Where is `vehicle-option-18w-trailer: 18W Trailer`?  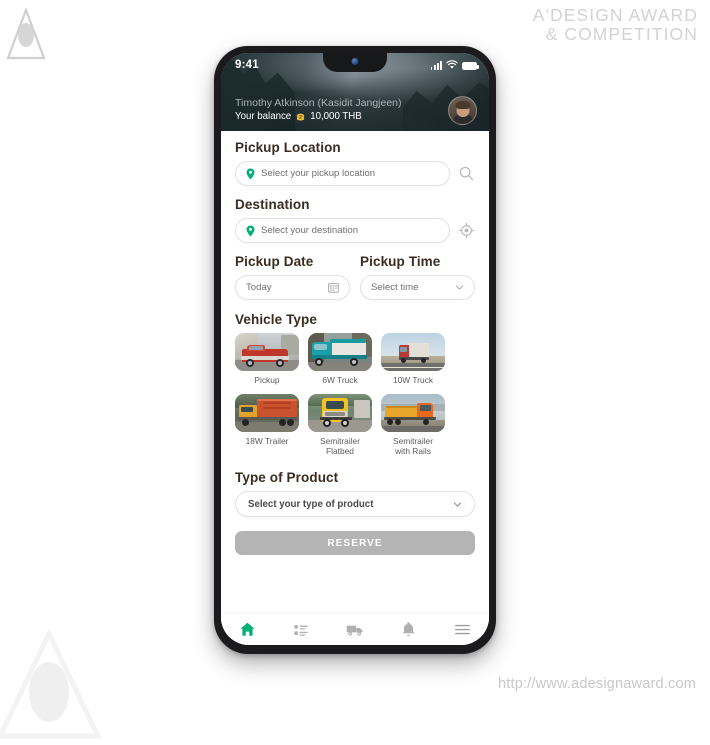 vehicle-option-18w-trailer: 18W Trailer is located at coordinates (267, 425).